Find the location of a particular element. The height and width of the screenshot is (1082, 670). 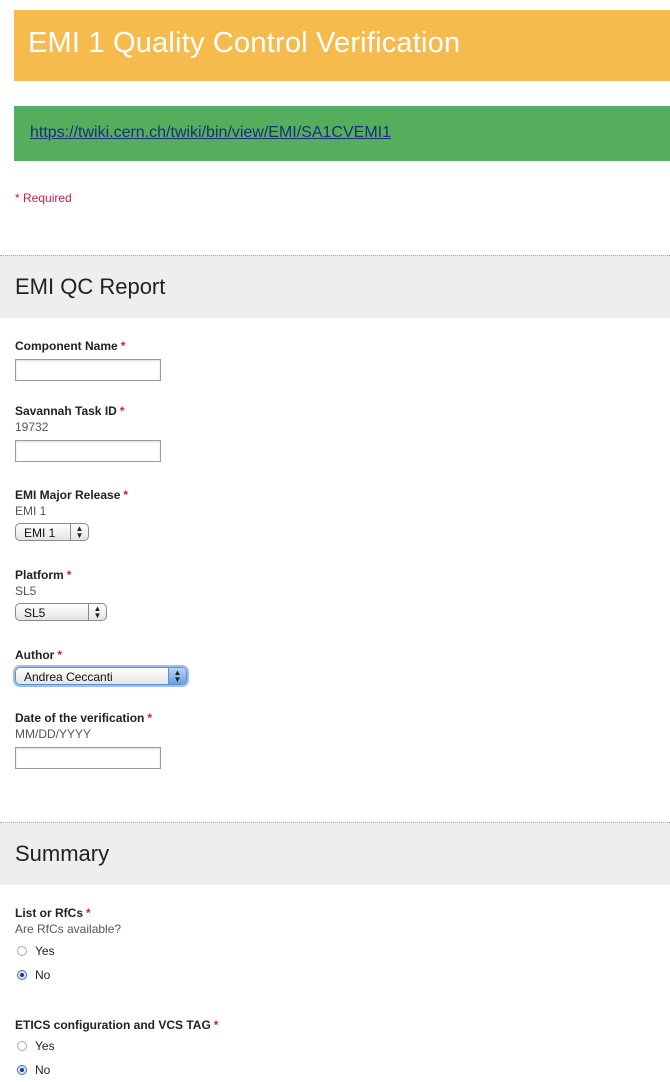

field-help-text: EMI 1 is located at coordinates (31, 511).